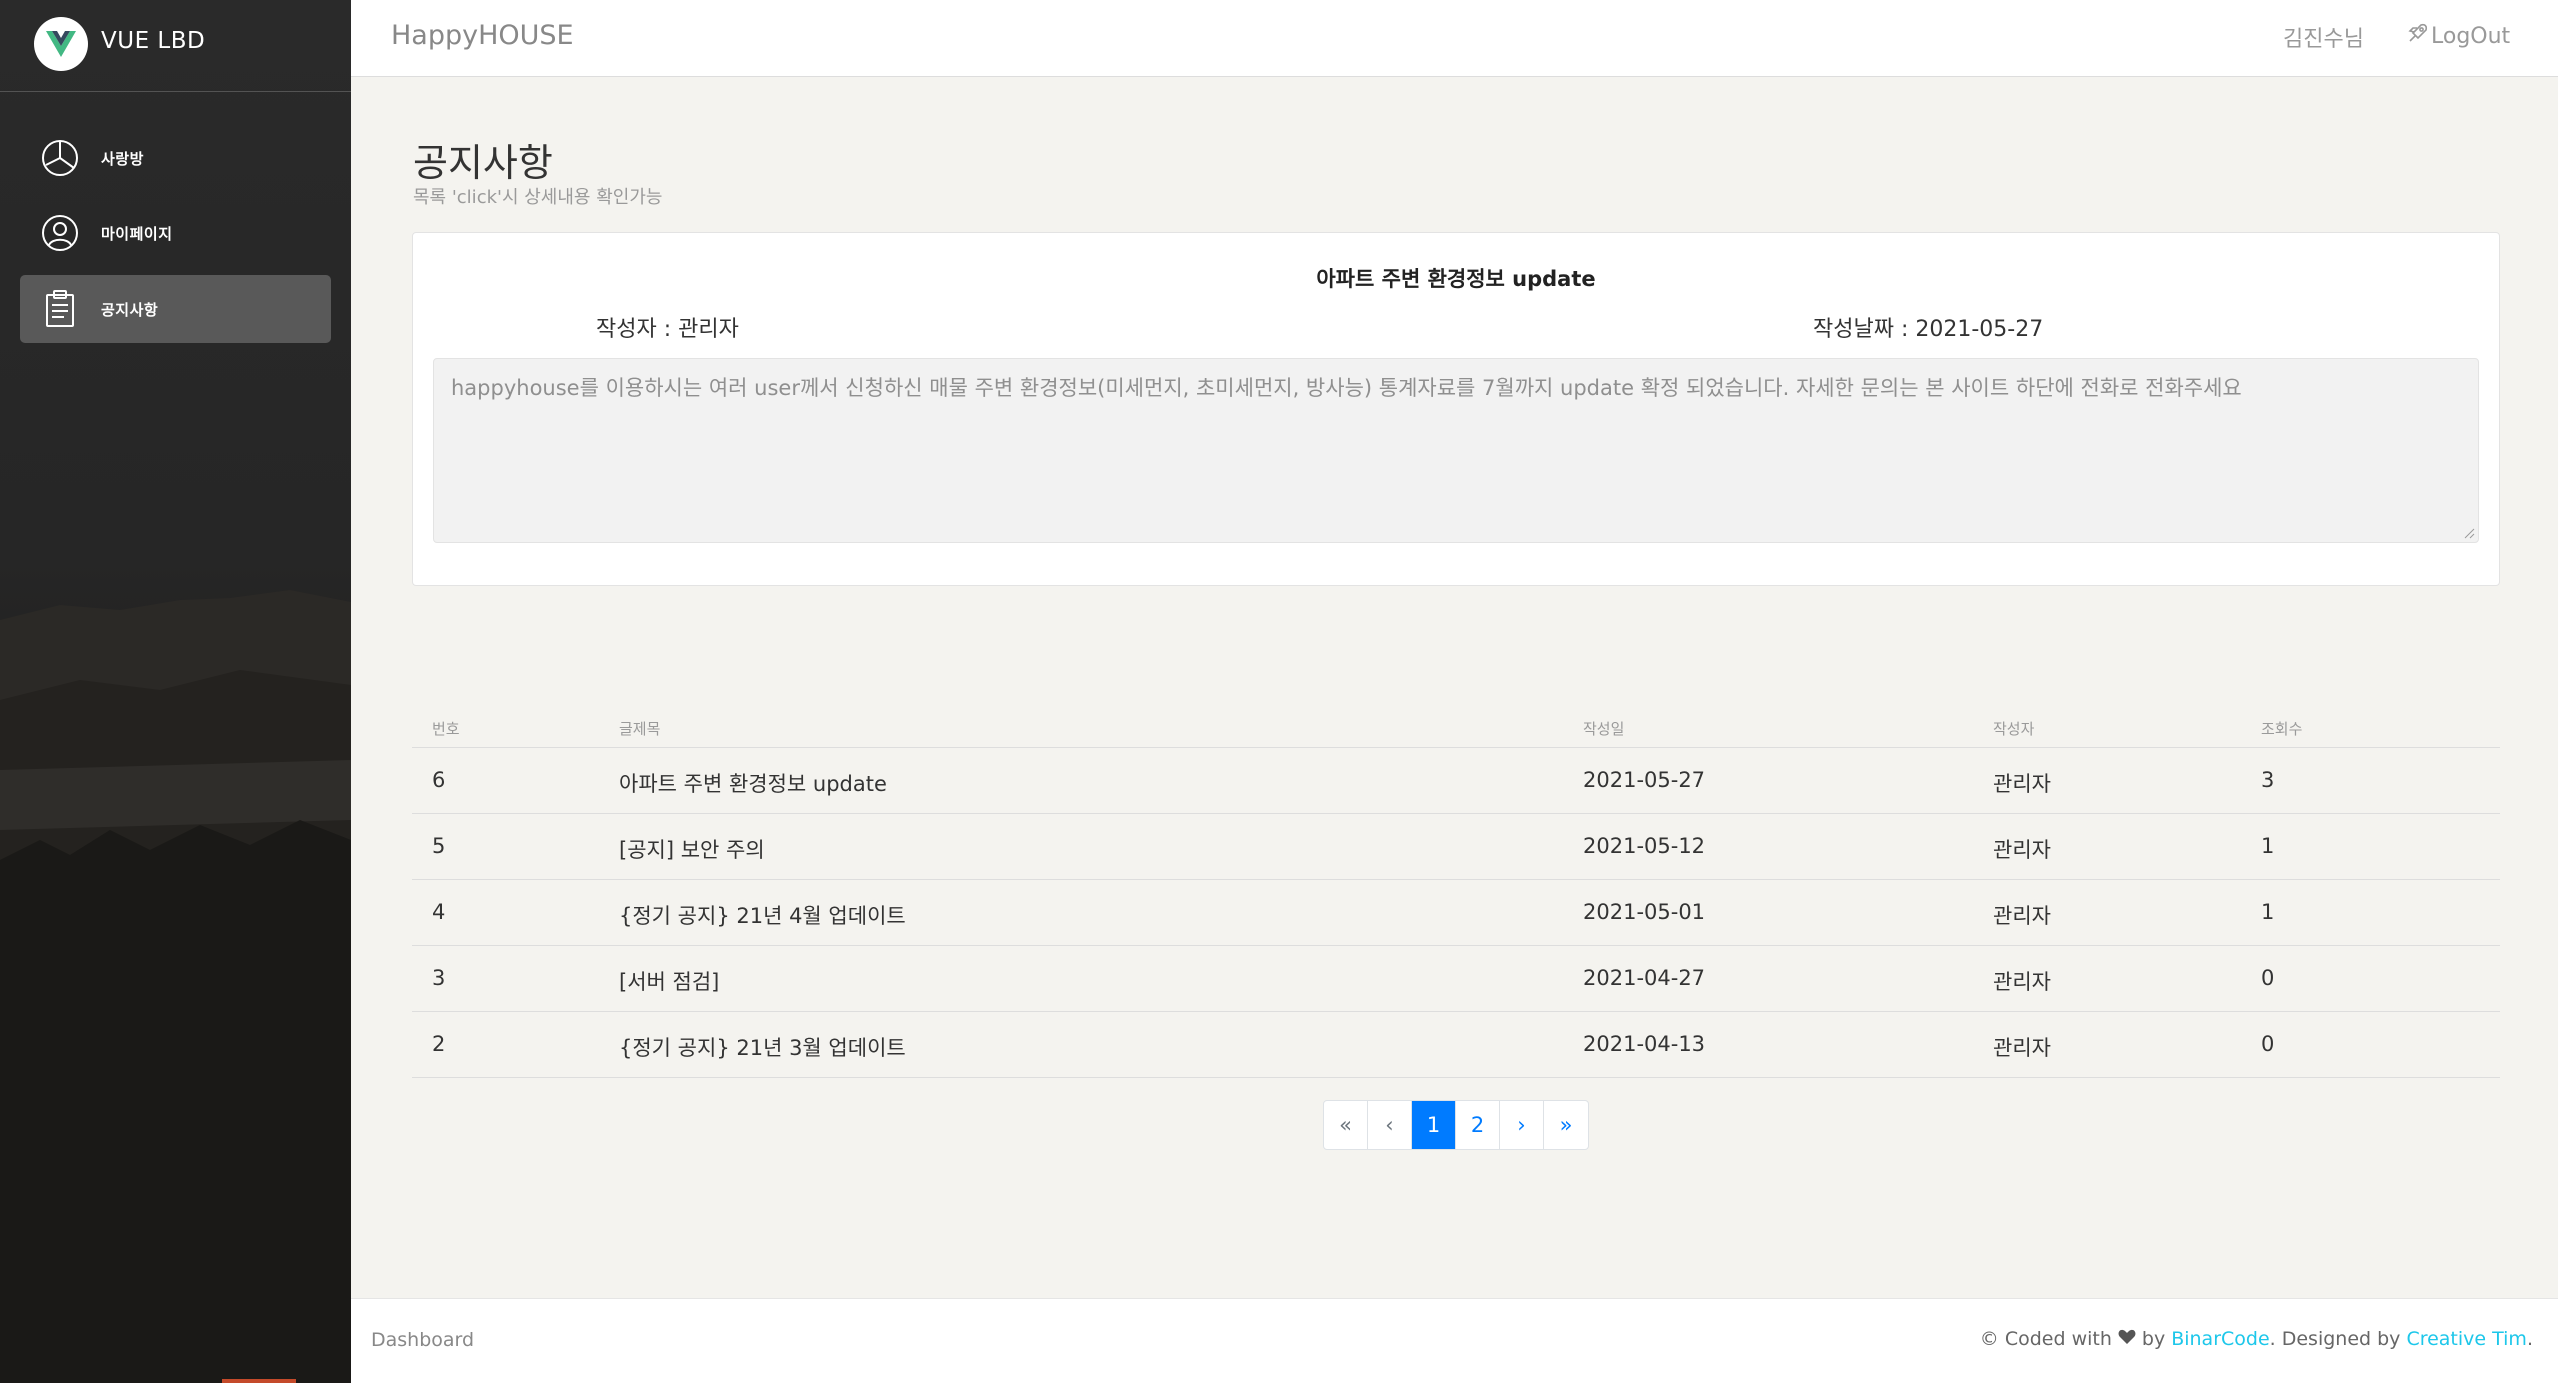  I want to click on prev-page-button: ‹, so click(1390, 1125).